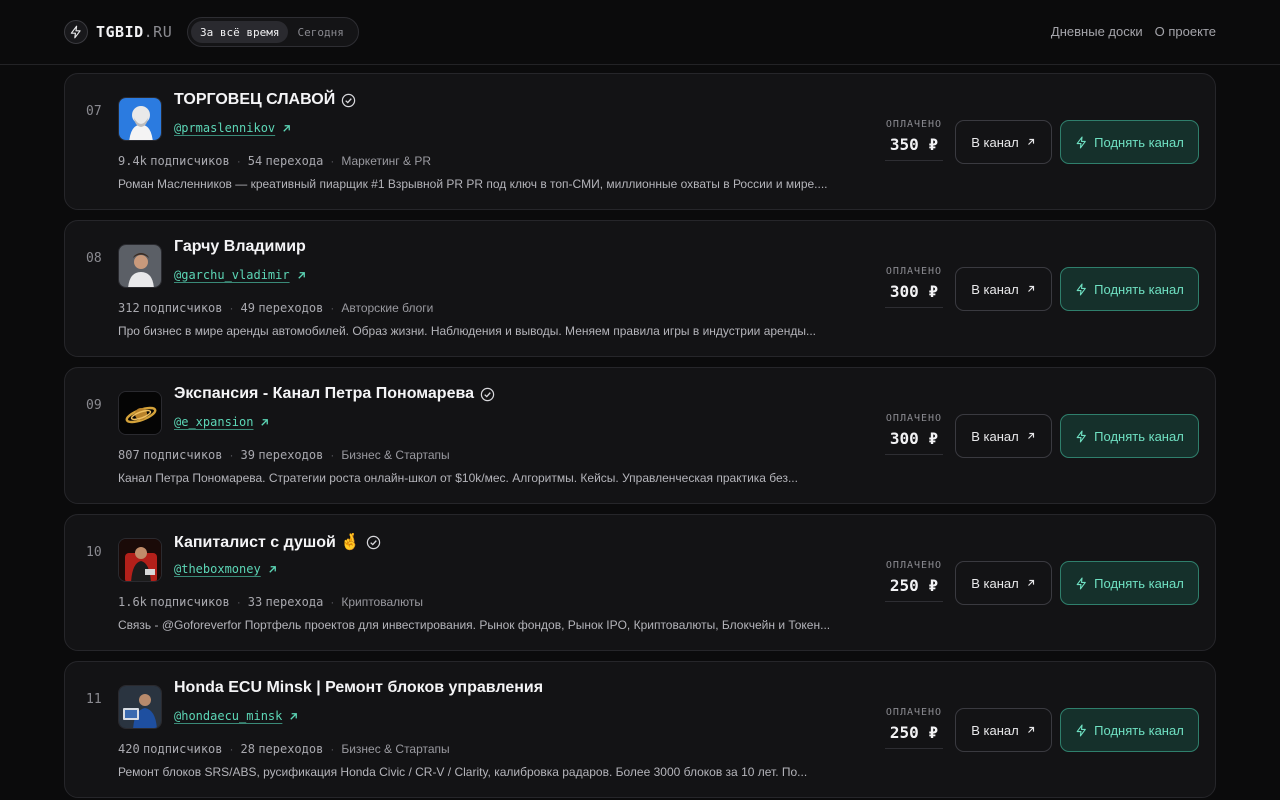 The height and width of the screenshot is (800, 1280). What do you see at coordinates (386, 161) in the screenshot?
I see `category-label: Маркетинг & PR` at bounding box center [386, 161].